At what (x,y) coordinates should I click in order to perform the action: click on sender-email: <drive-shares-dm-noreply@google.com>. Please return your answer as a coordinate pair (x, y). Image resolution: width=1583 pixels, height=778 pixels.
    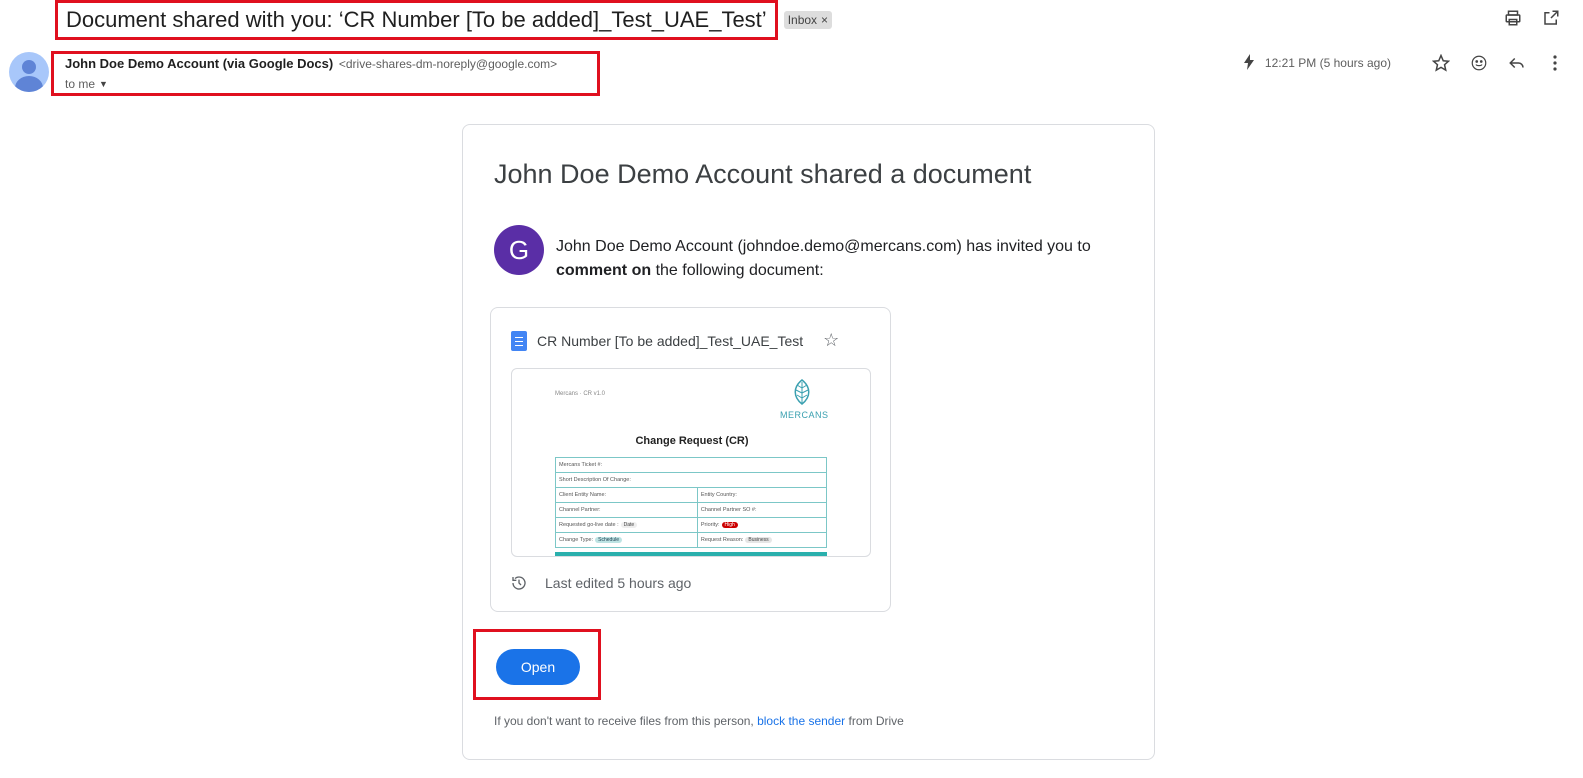
    Looking at the image, I should click on (448, 64).